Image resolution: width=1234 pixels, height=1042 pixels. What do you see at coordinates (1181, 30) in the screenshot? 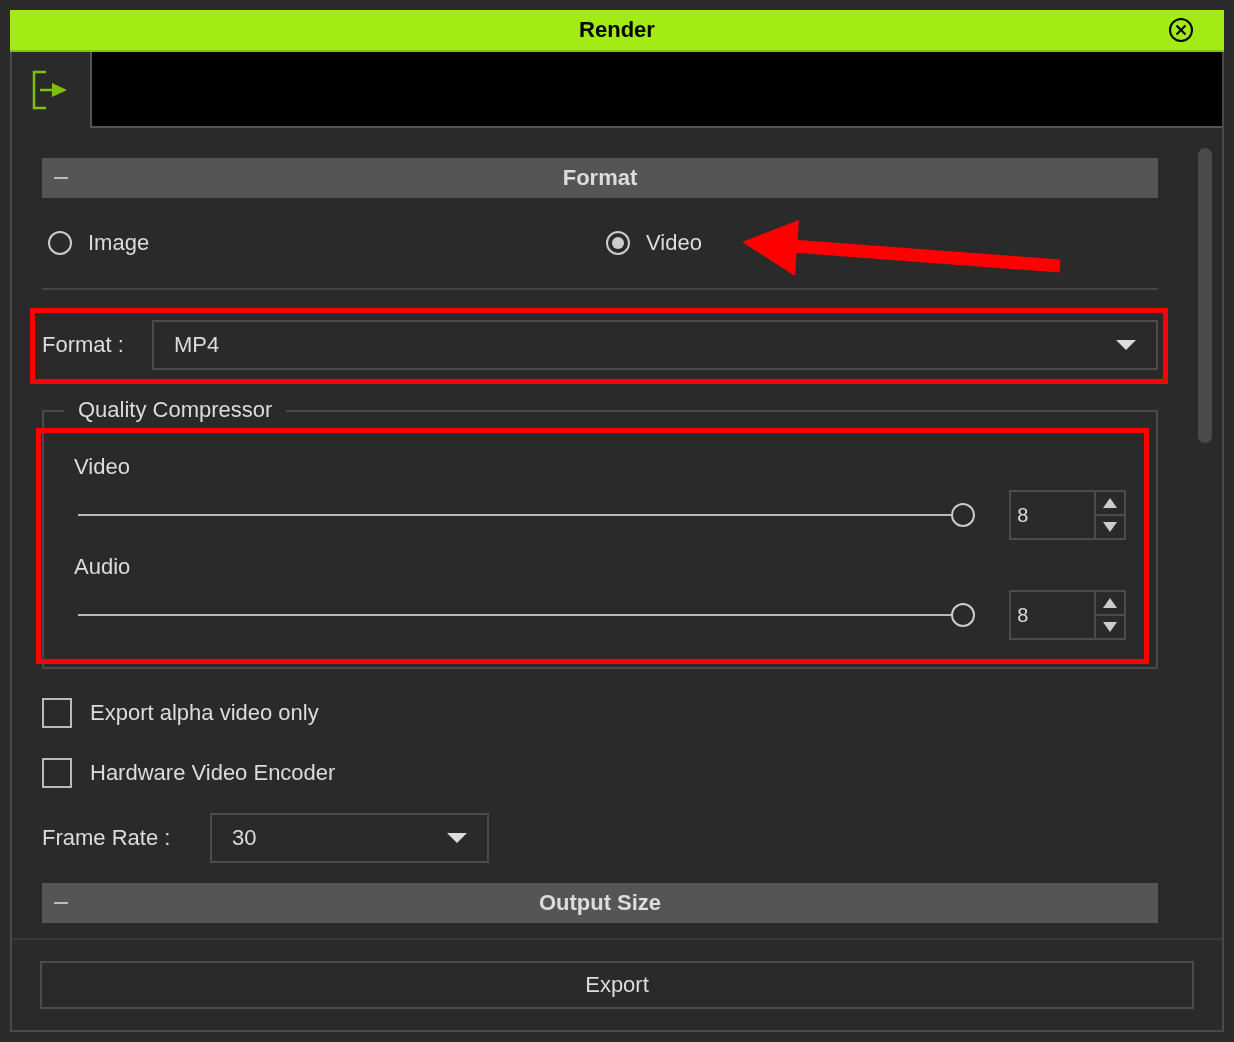
I see `close-icon` at bounding box center [1181, 30].